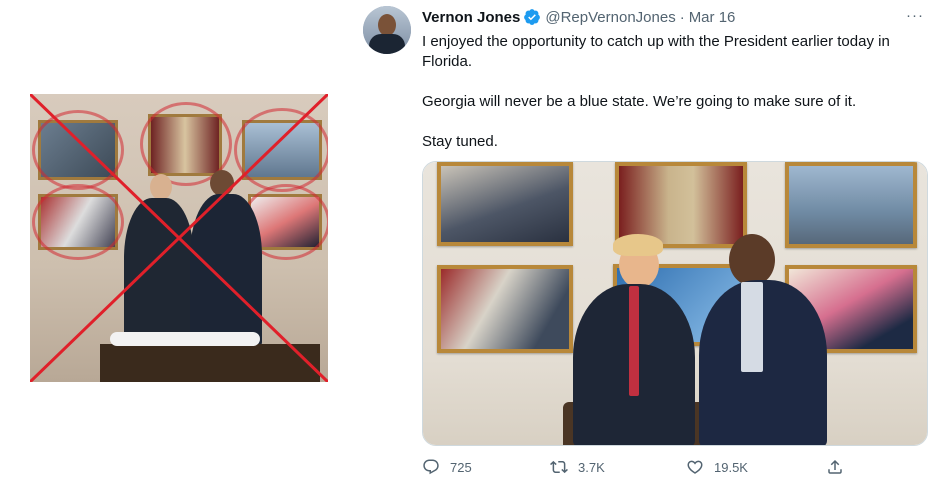 Image resolution: width=938 pixels, height=488 pixels. I want to click on tweet-header: Vernon Jones @RepVernonJones · Mar 16, so click(578, 17).